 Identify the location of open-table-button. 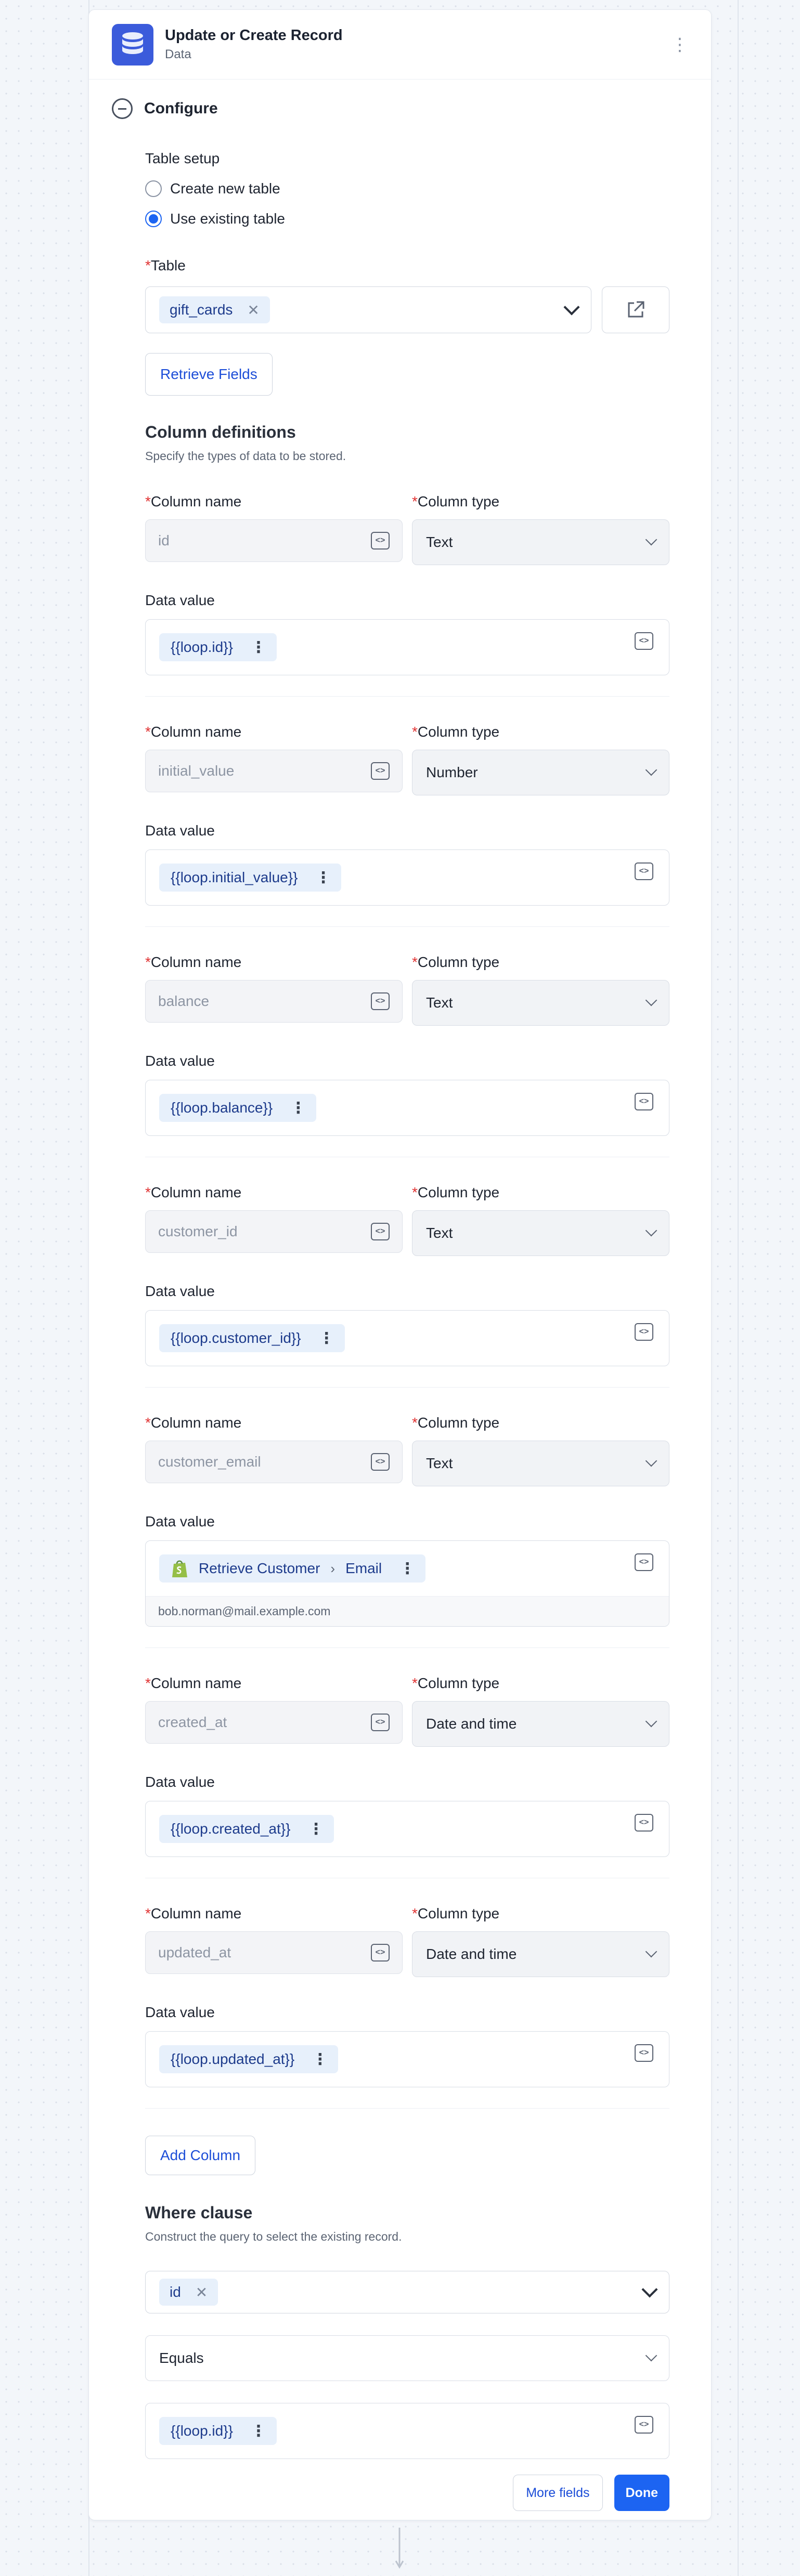
(635, 309).